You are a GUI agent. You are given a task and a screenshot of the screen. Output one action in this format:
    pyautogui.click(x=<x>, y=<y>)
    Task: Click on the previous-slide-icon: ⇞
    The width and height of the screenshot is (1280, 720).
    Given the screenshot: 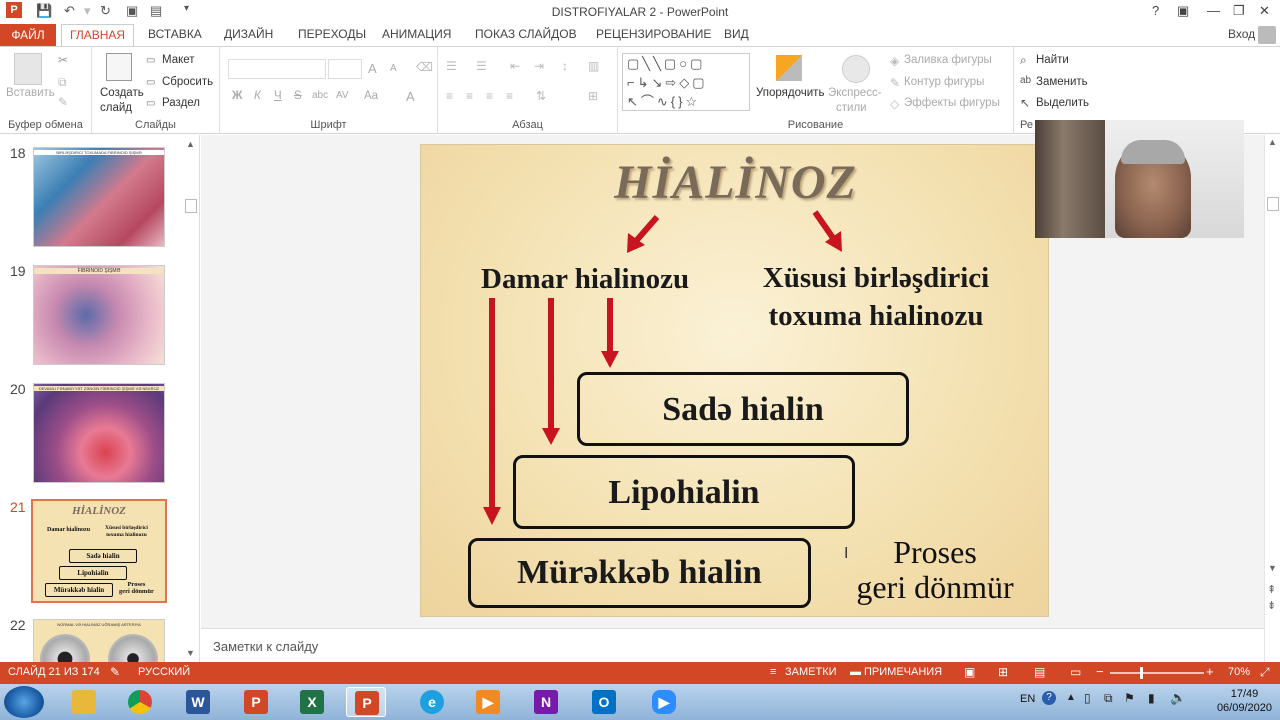 What is the action you would take?
    pyautogui.click(x=1271, y=589)
    